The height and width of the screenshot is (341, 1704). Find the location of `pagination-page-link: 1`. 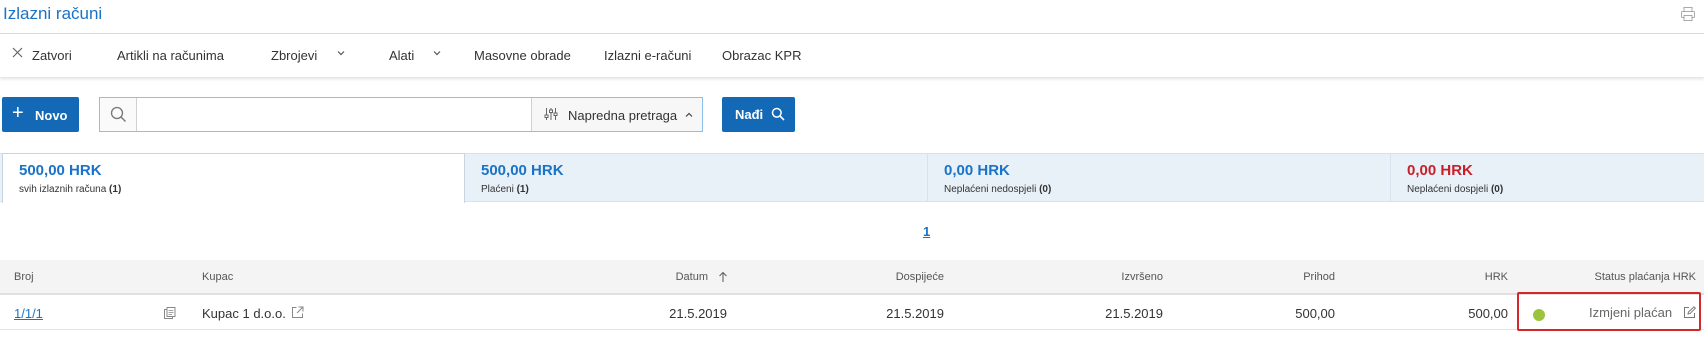

pagination-page-link: 1 is located at coordinates (926, 231).